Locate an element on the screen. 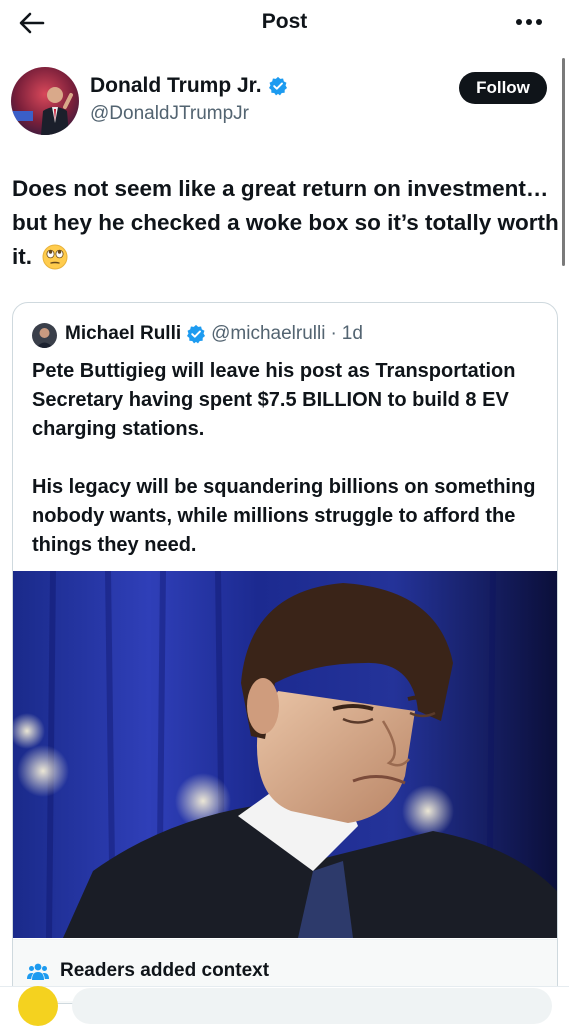  top-bar: Post is located at coordinates (284, 23).